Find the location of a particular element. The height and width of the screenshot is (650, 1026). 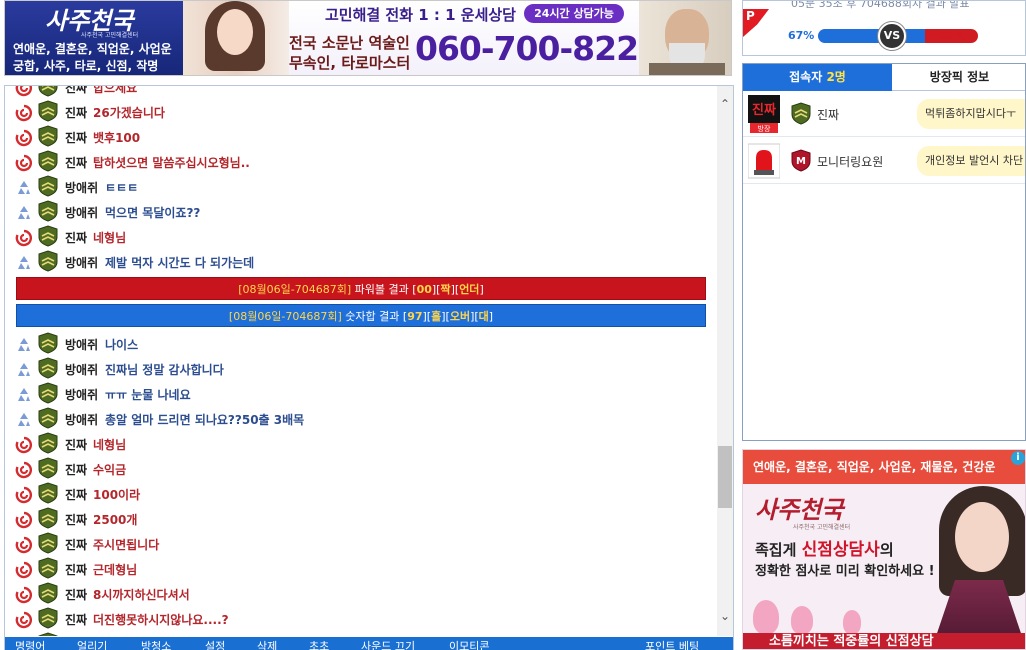

result-round: [08월06일-704687회] is located at coordinates (285, 316).